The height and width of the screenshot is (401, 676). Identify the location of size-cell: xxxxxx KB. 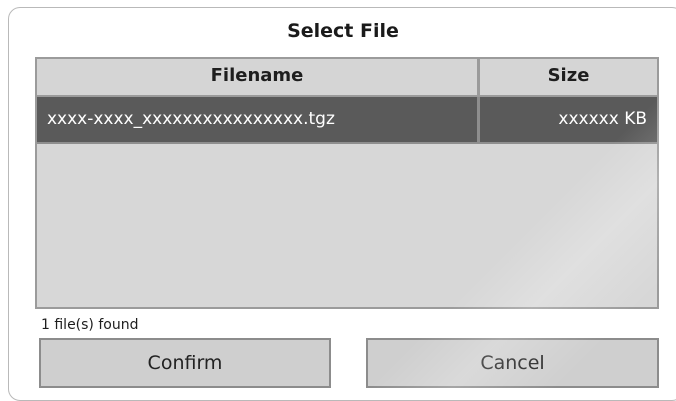
(602, 119).